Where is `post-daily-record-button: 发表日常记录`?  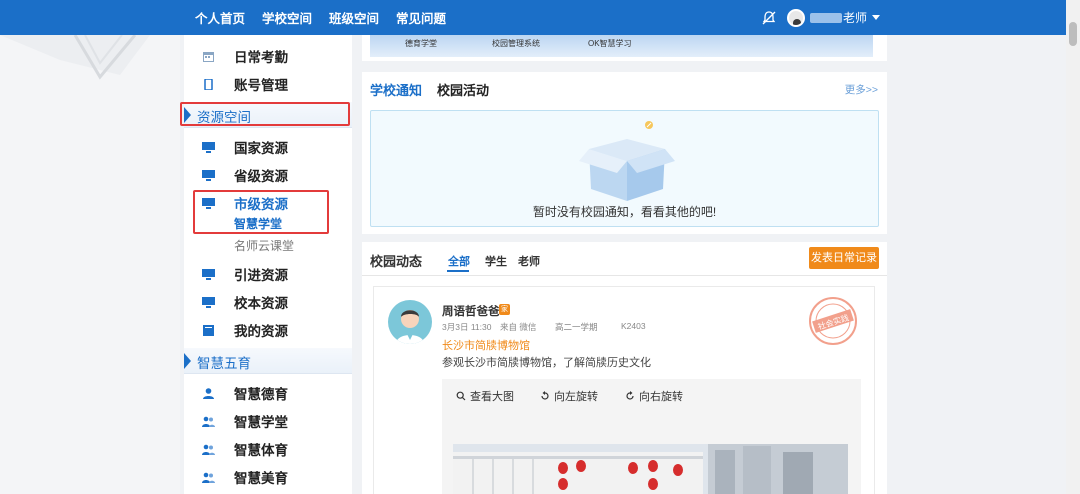 post-daily-record-button: 发表日常记录 is located at coordinates (844, 258).